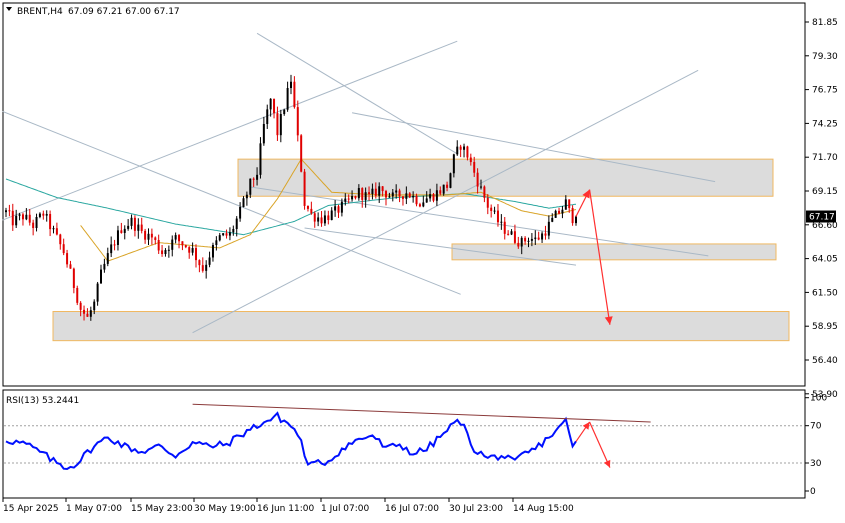 Image resolution: width=845 pixels, height=523 pixels. I want to click on price-tick-label: 71.70, so click(825, 158).